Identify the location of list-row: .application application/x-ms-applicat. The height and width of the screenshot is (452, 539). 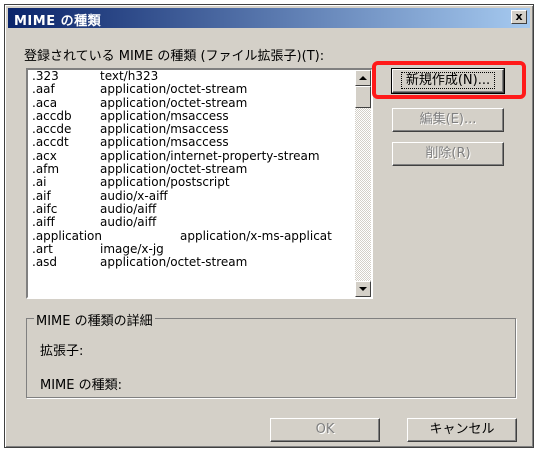
(191, 235).